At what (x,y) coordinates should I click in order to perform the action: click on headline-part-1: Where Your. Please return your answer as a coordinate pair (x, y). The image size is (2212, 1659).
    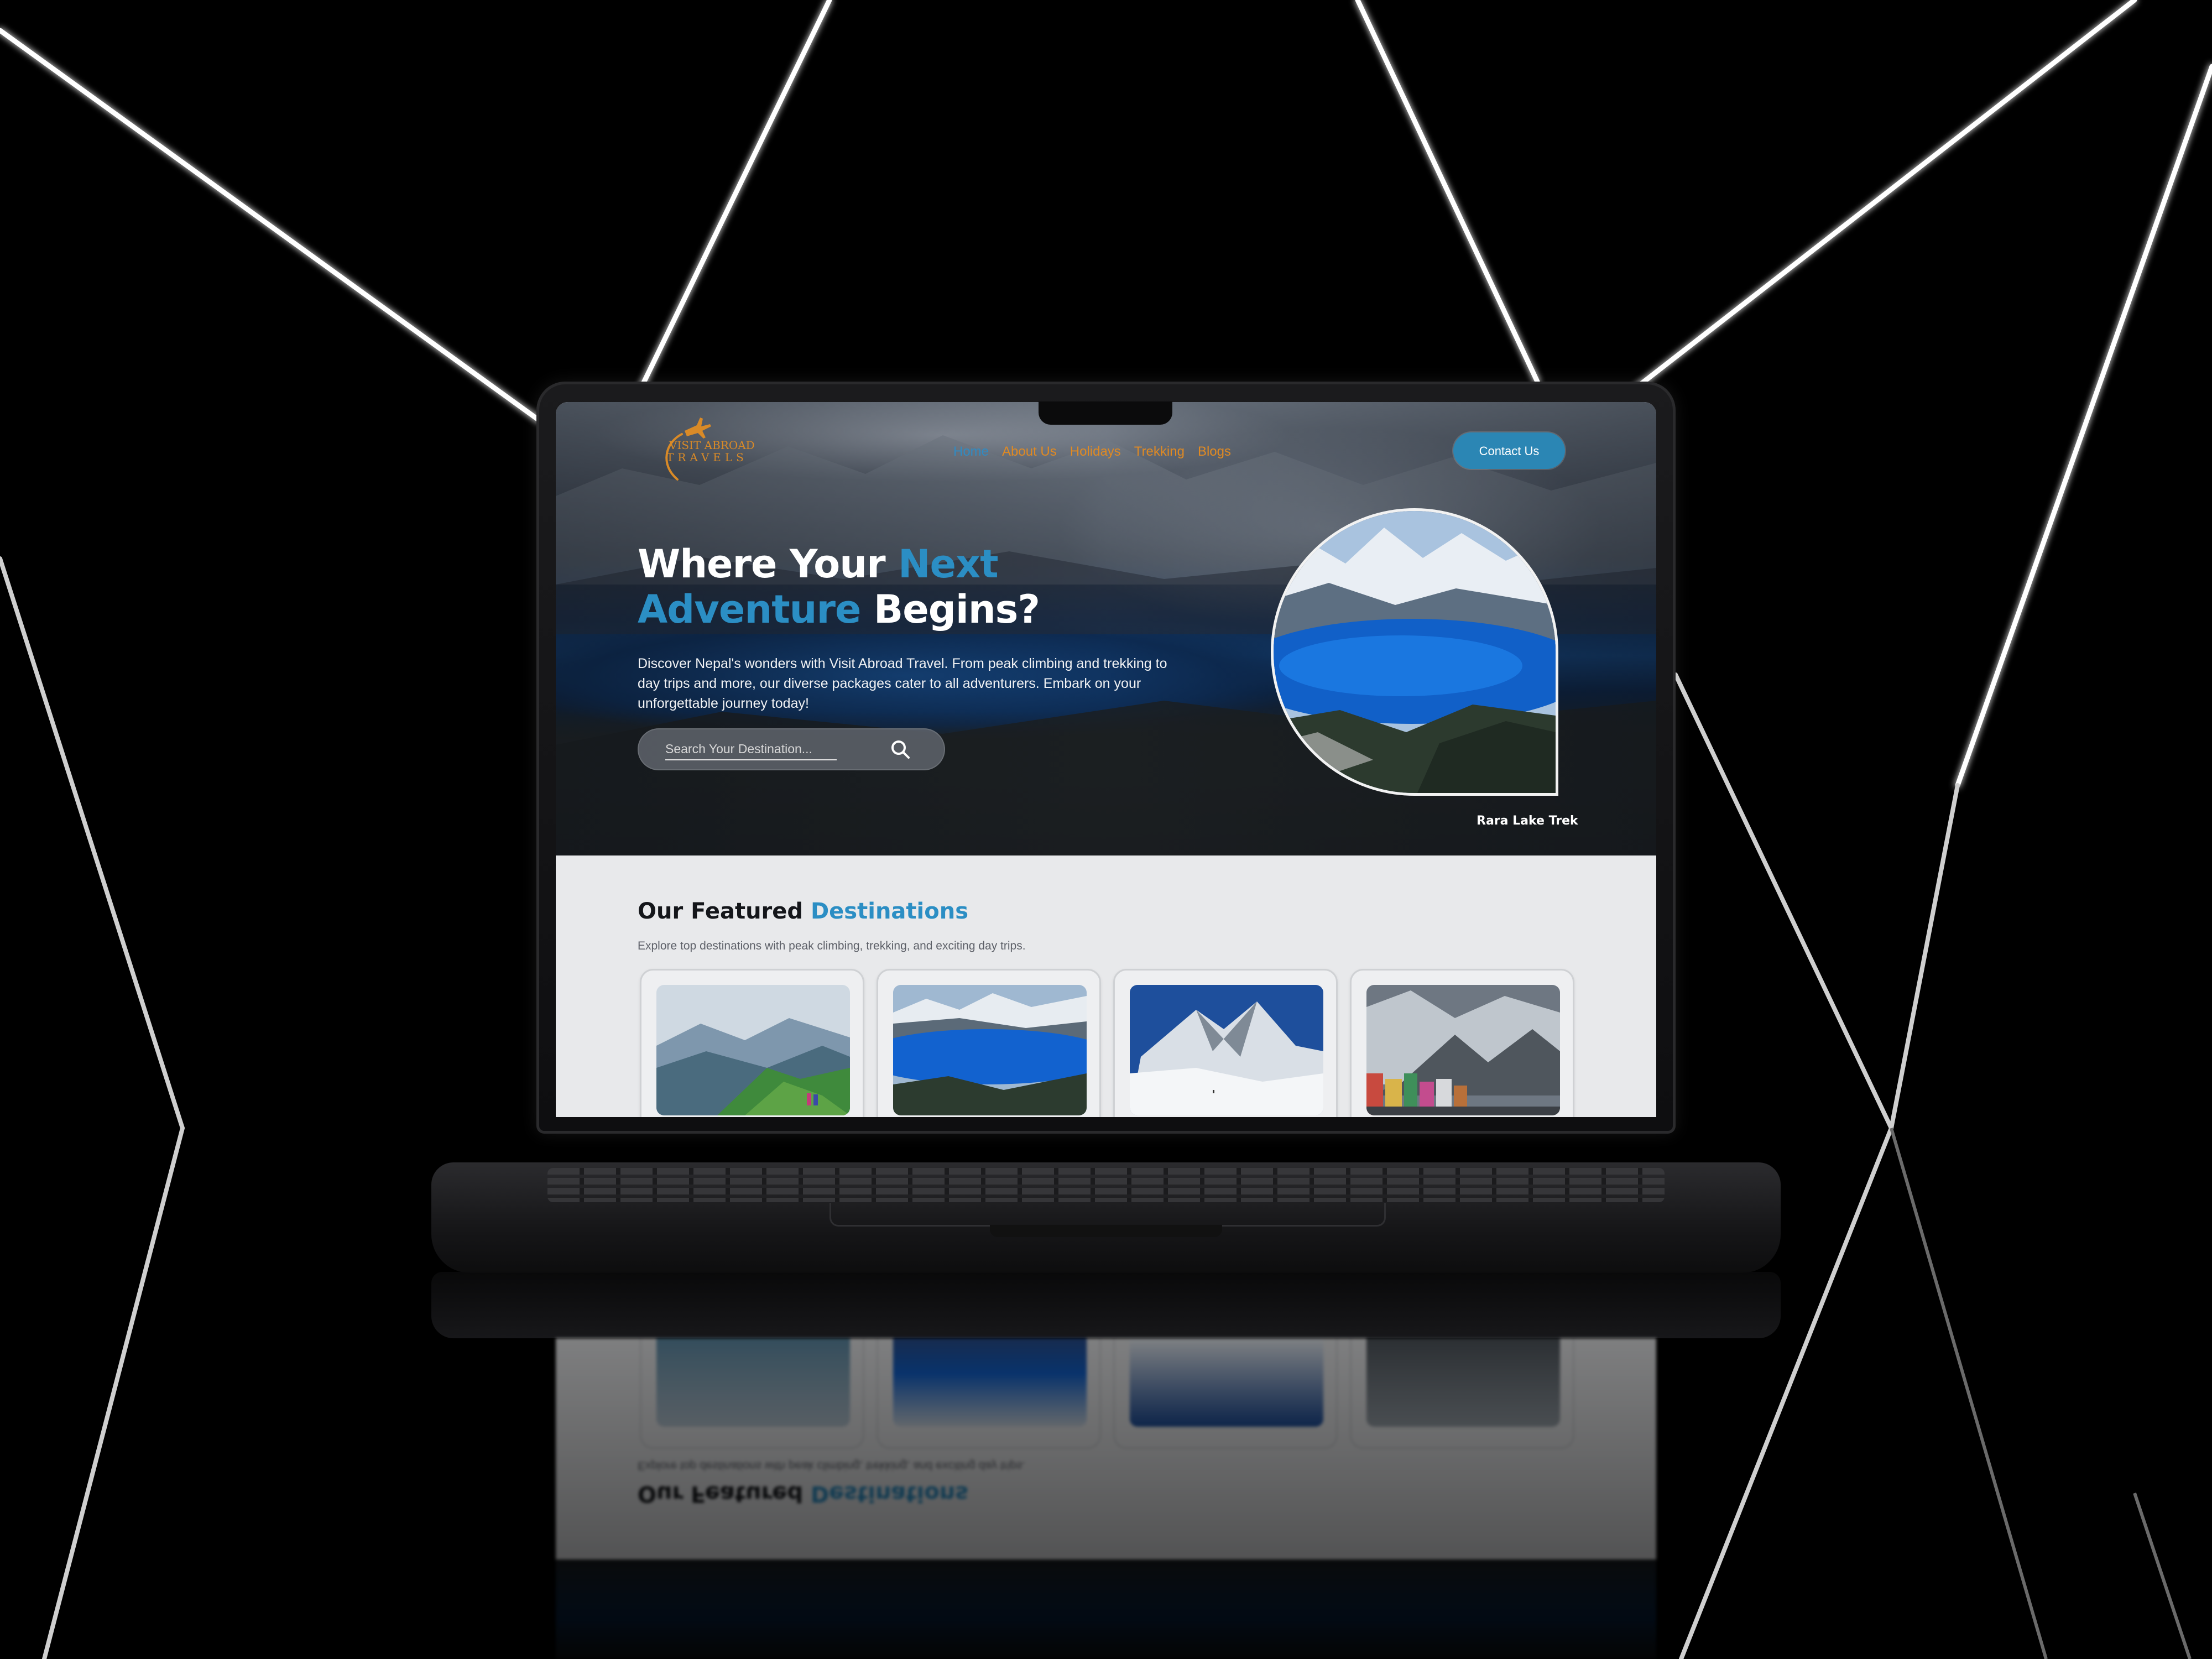
    Looking at the image, I should click on (768, 564).